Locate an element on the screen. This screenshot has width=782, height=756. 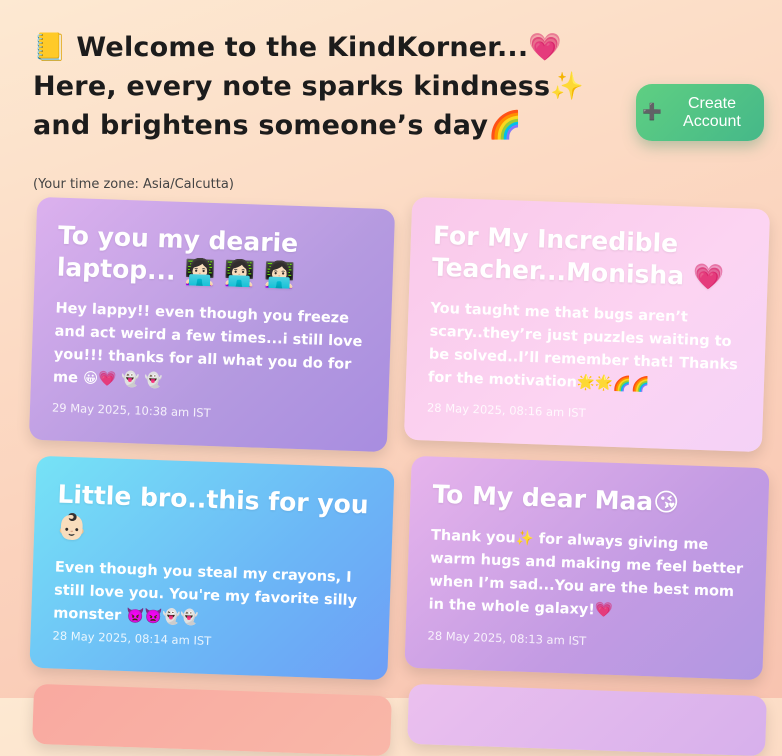
note-date: 28 May 2025, 08:13 am IST is located at coordinates (507, 638).